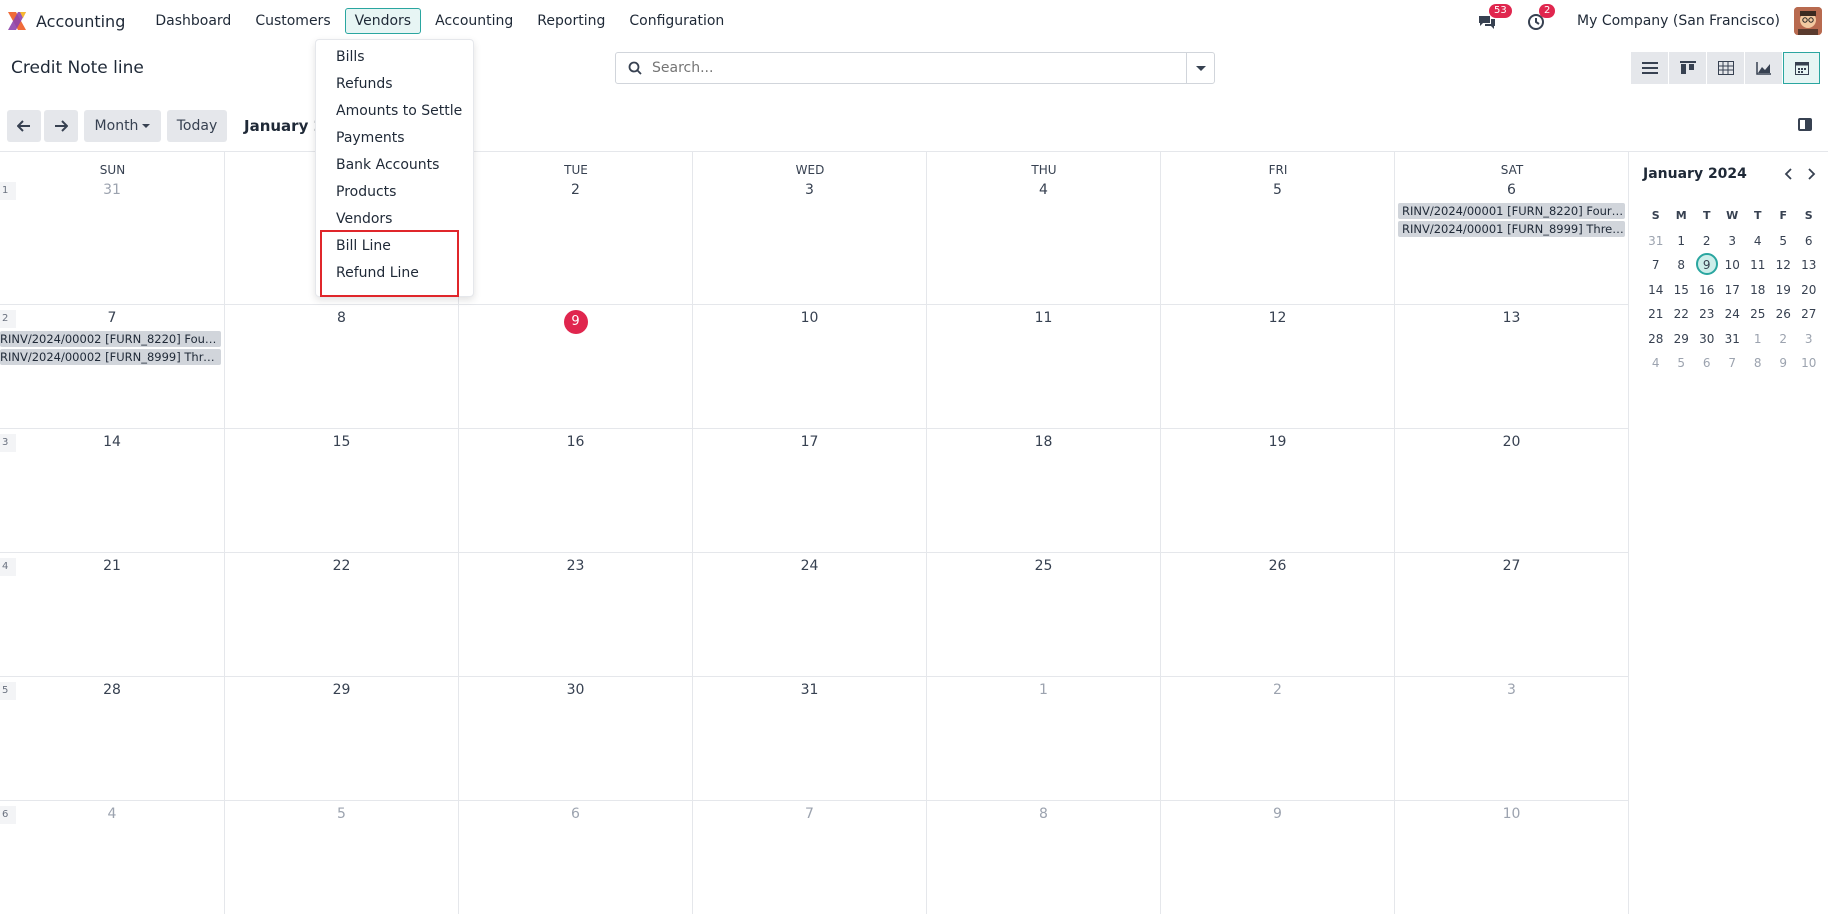 The height and width of the screenshot is (914, 1828). What do you see at coordinates (1809, 265) in the screenshot?
I see `mini-calendar-day: 13` at bounding box center [1809, 265].